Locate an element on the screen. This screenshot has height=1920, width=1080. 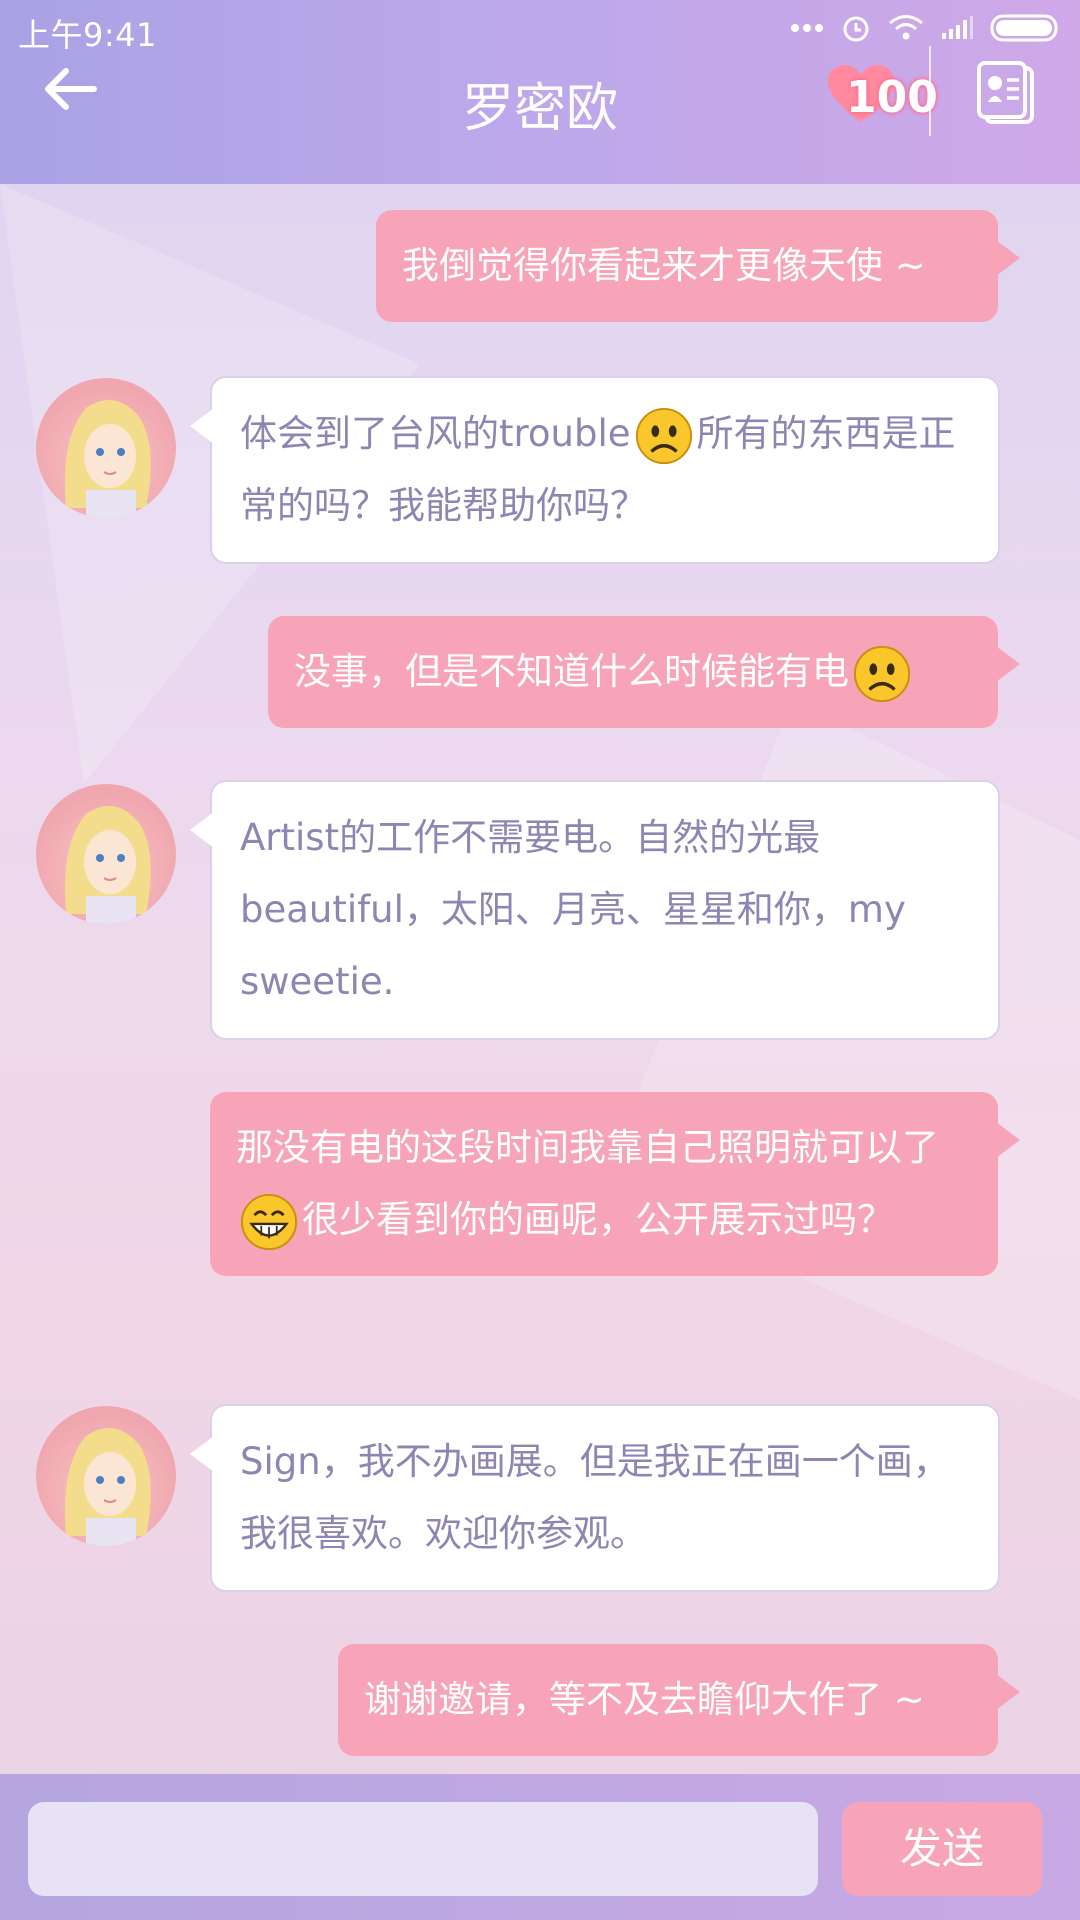
contact-card-icon is located at coordinates (1005, 92).